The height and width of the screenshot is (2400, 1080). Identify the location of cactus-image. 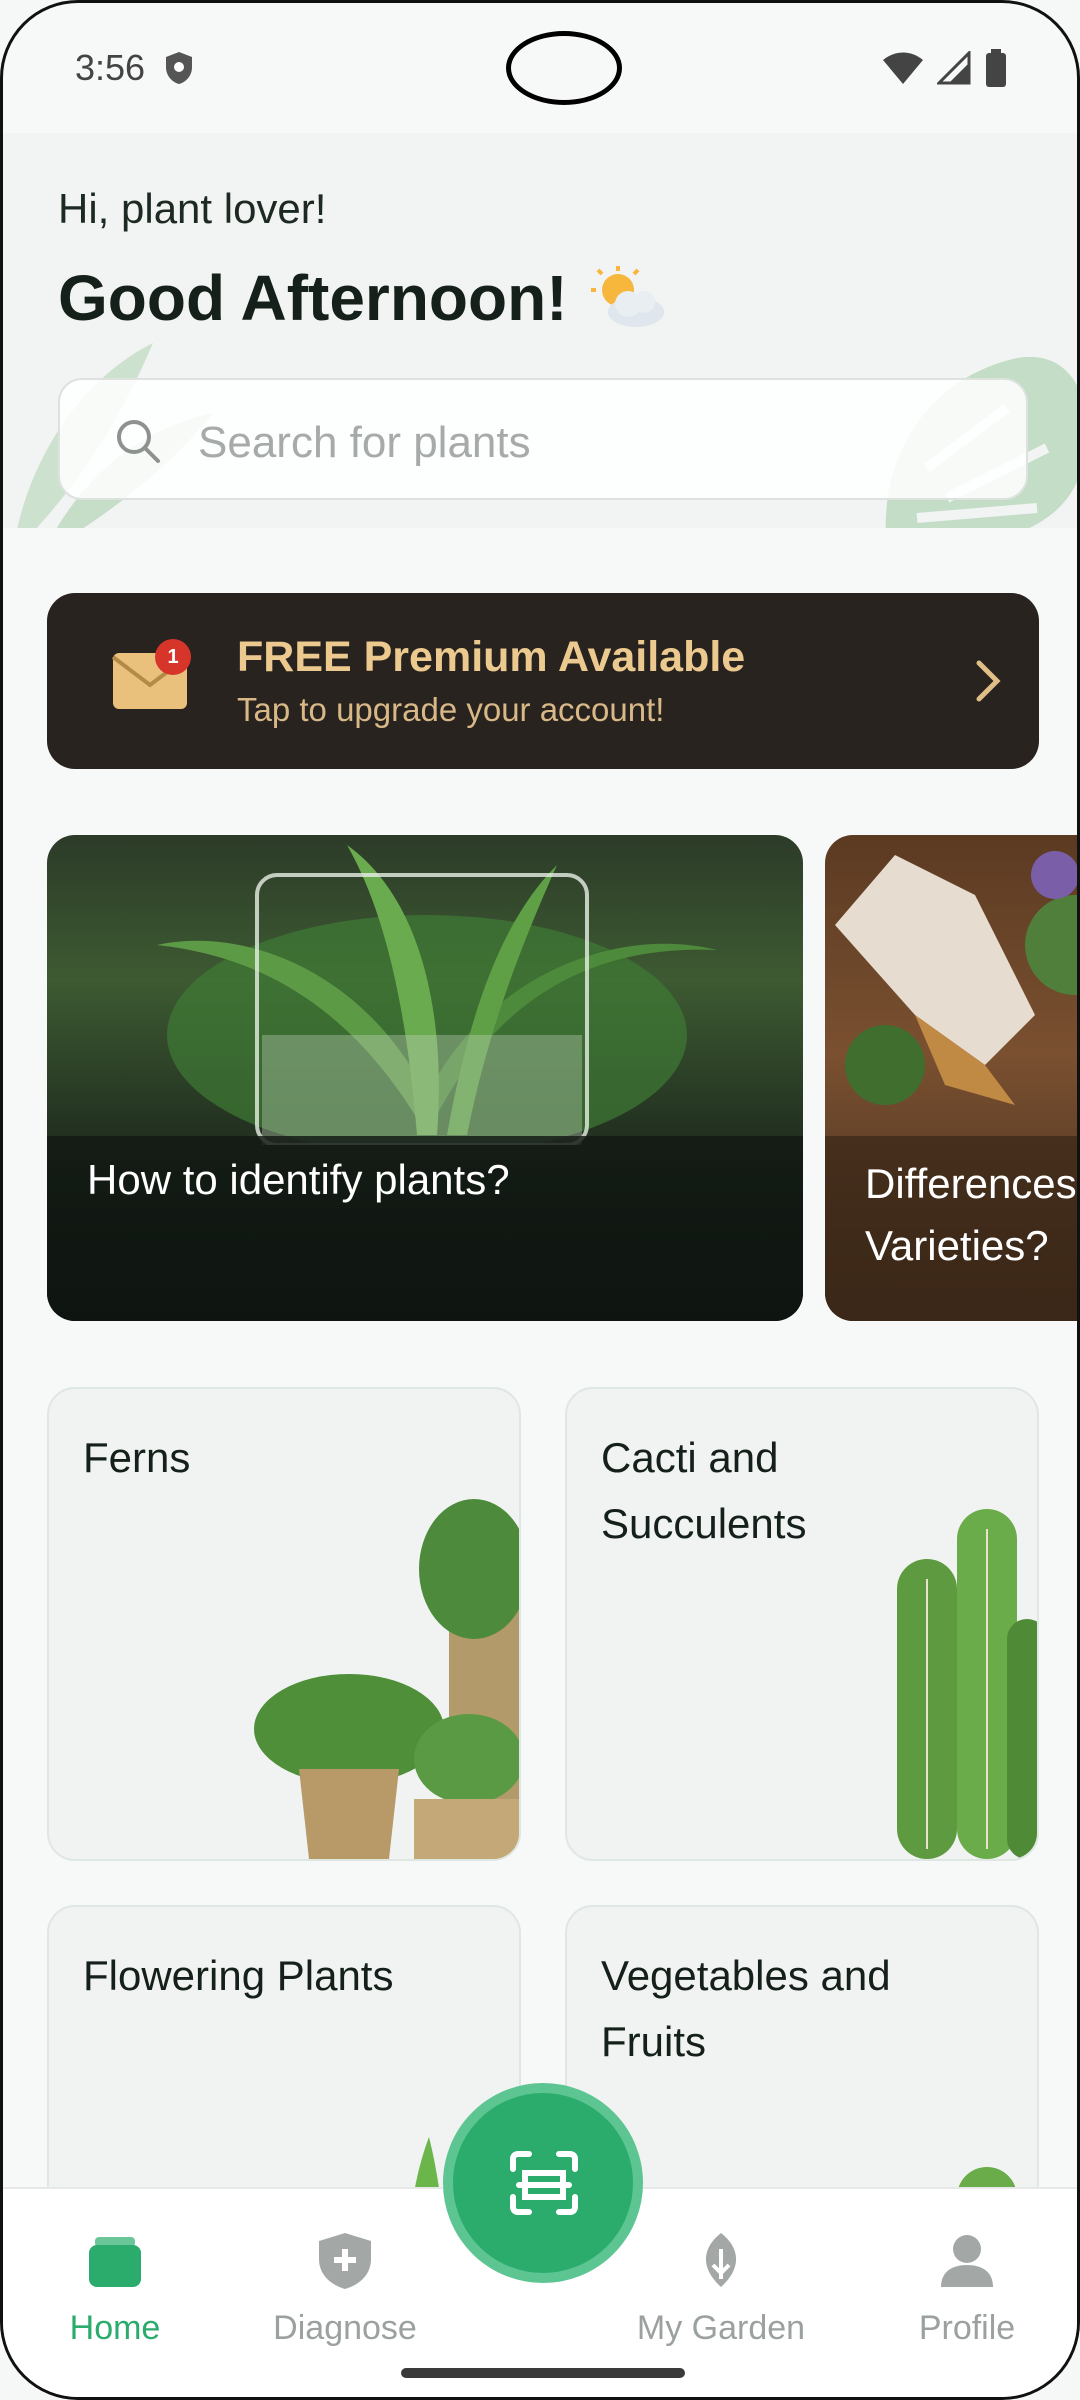
(967, 1684).